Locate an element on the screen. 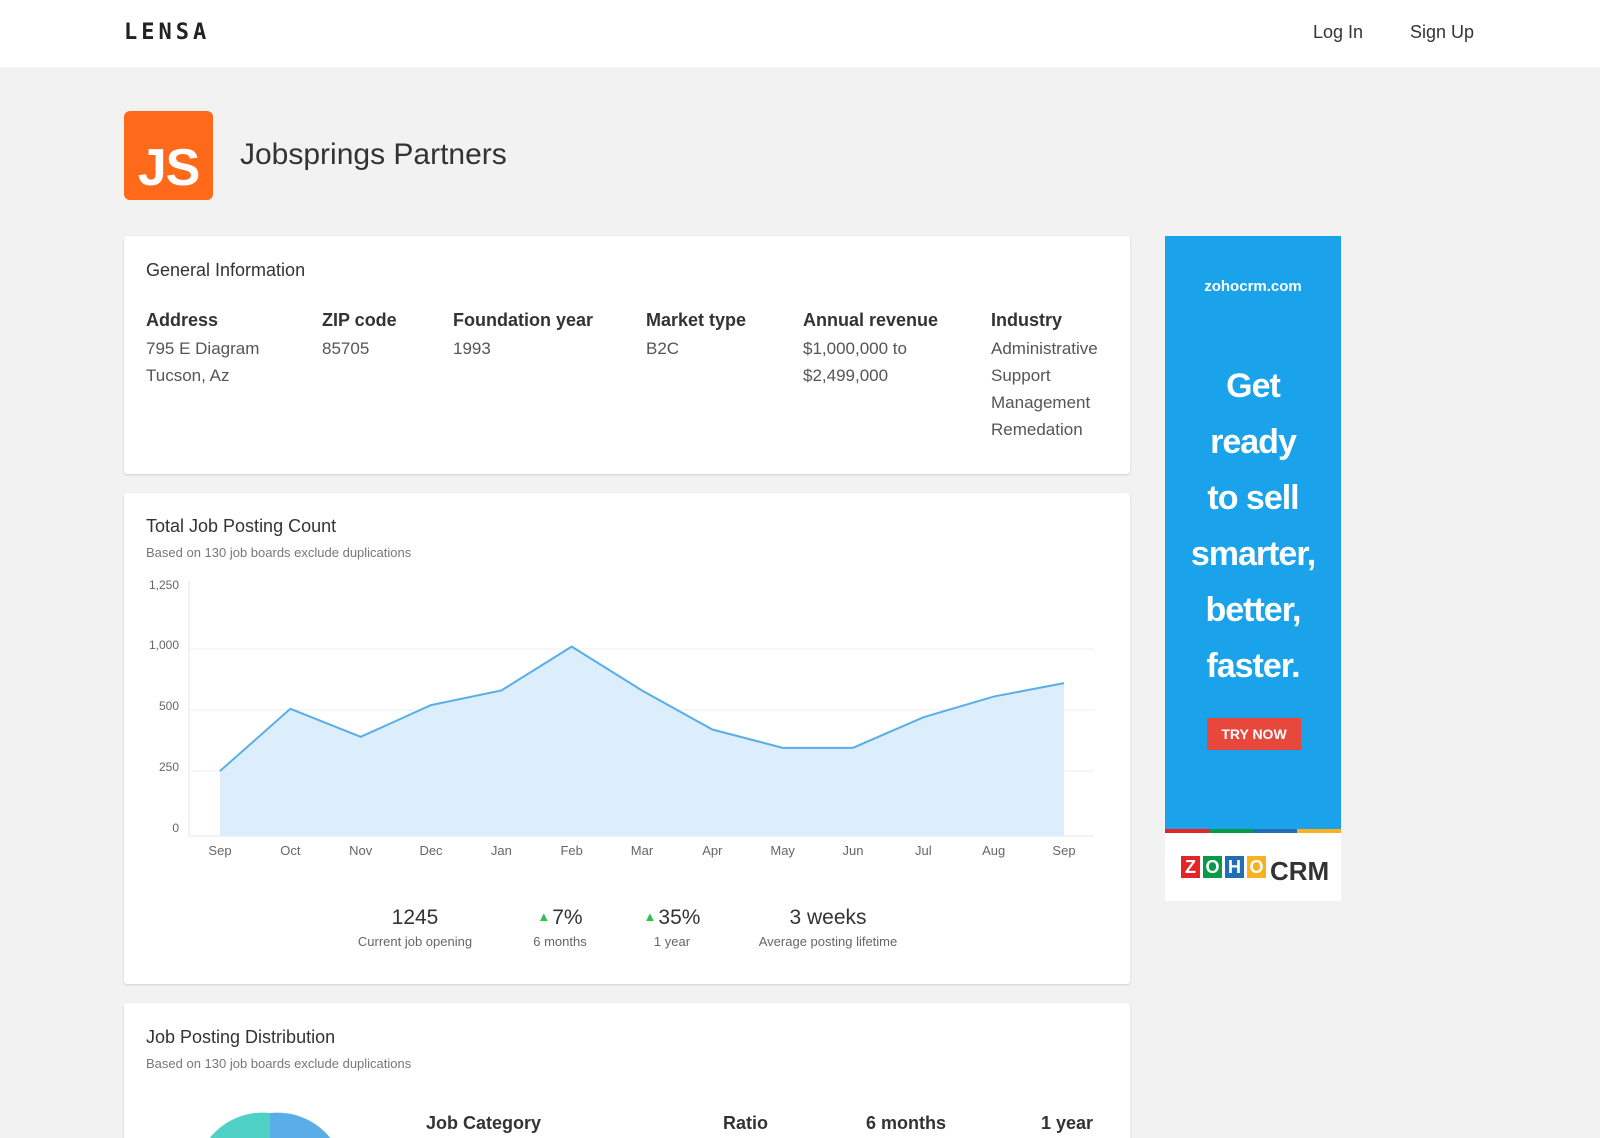  zoho-letter: Z is located at coordinates (1190, 867).